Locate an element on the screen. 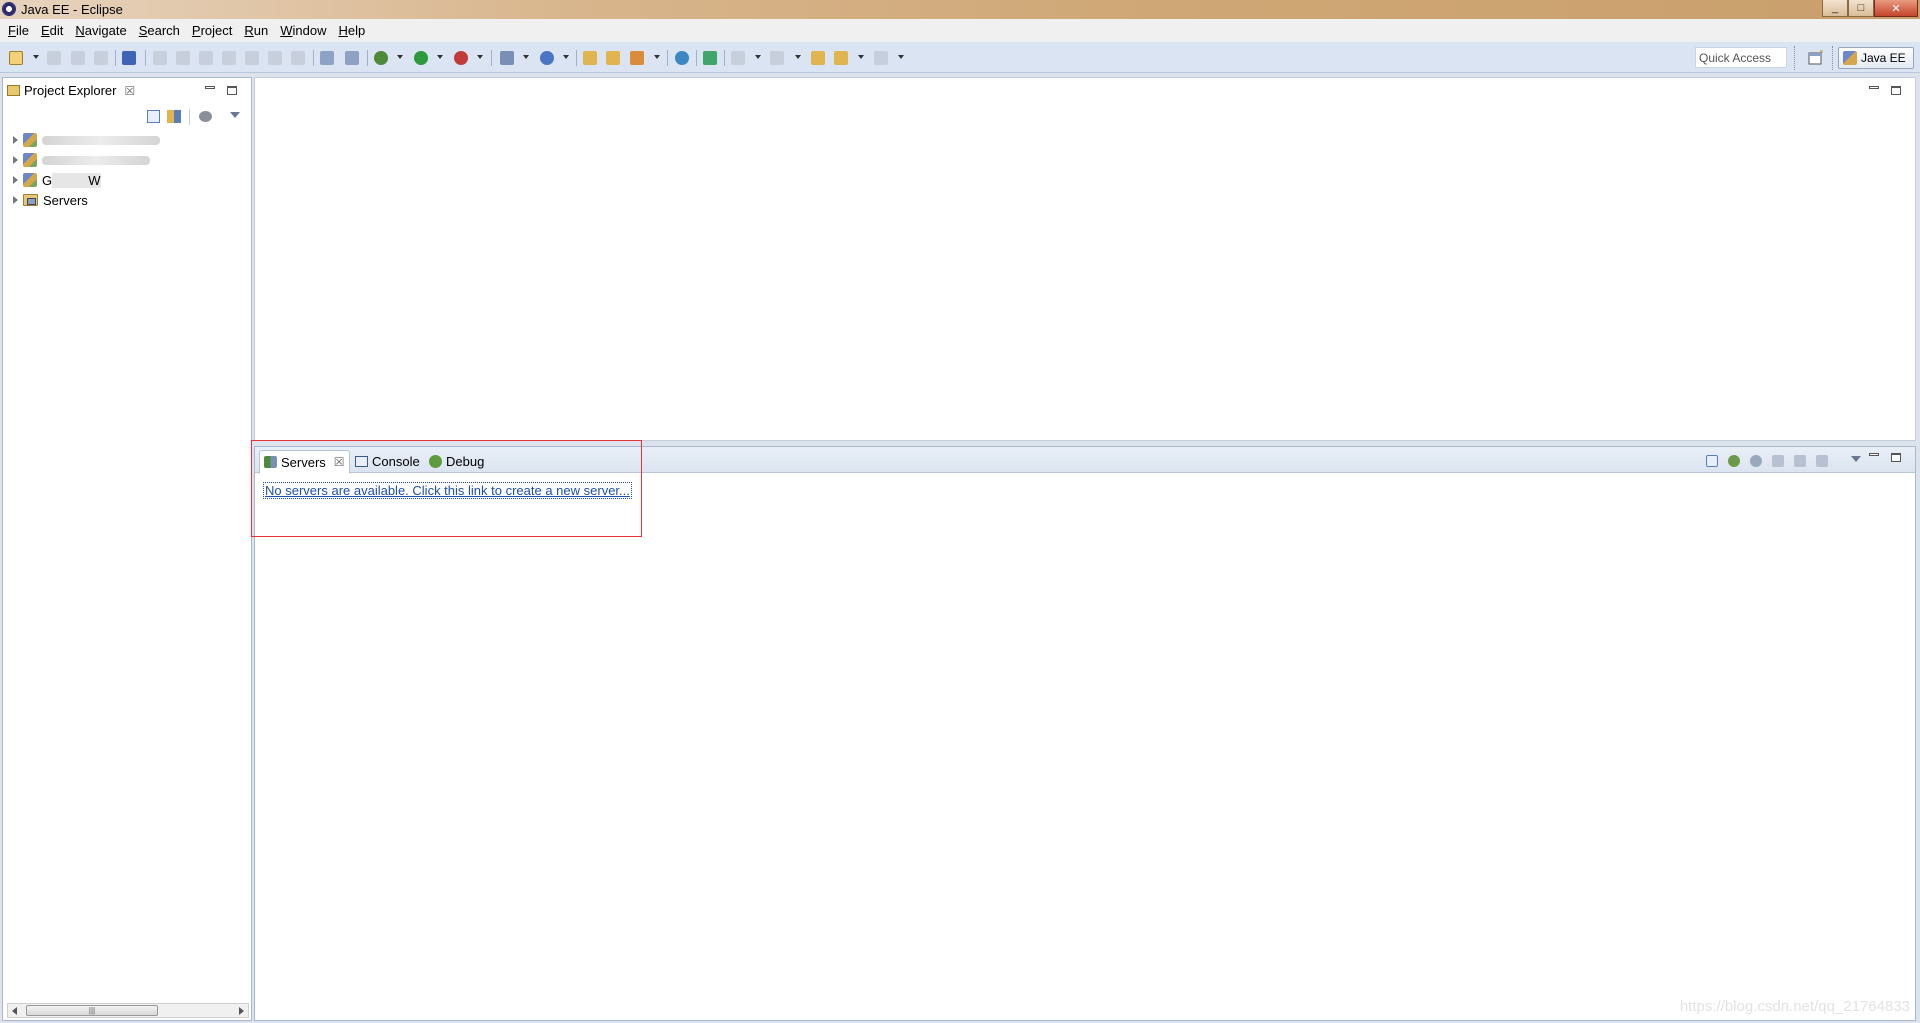  filter-icon is located at coordinates (205, 116).